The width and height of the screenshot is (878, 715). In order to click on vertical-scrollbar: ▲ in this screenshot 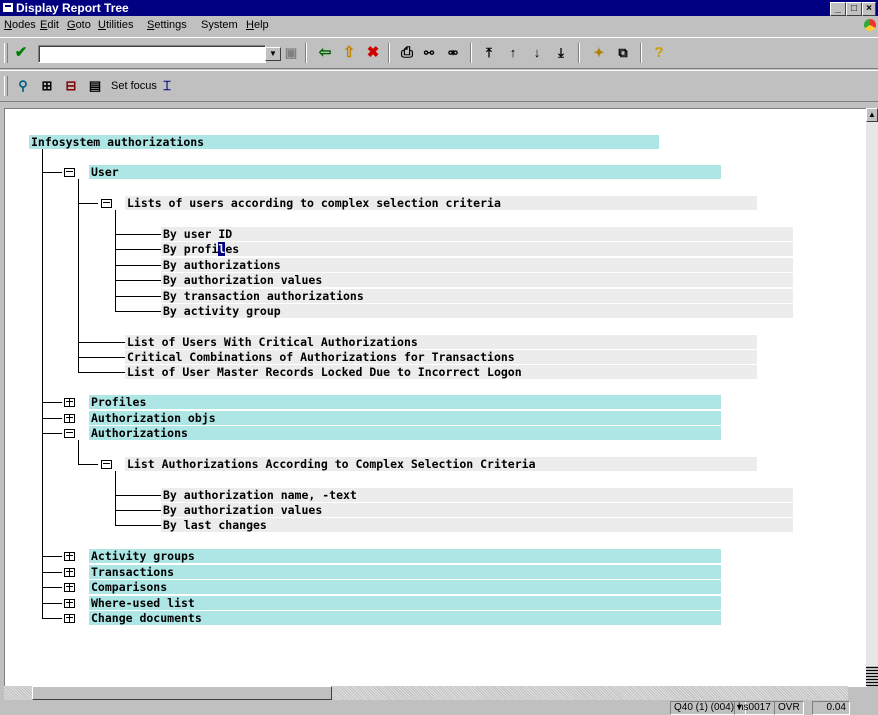, I will do `click(872, 397)`.